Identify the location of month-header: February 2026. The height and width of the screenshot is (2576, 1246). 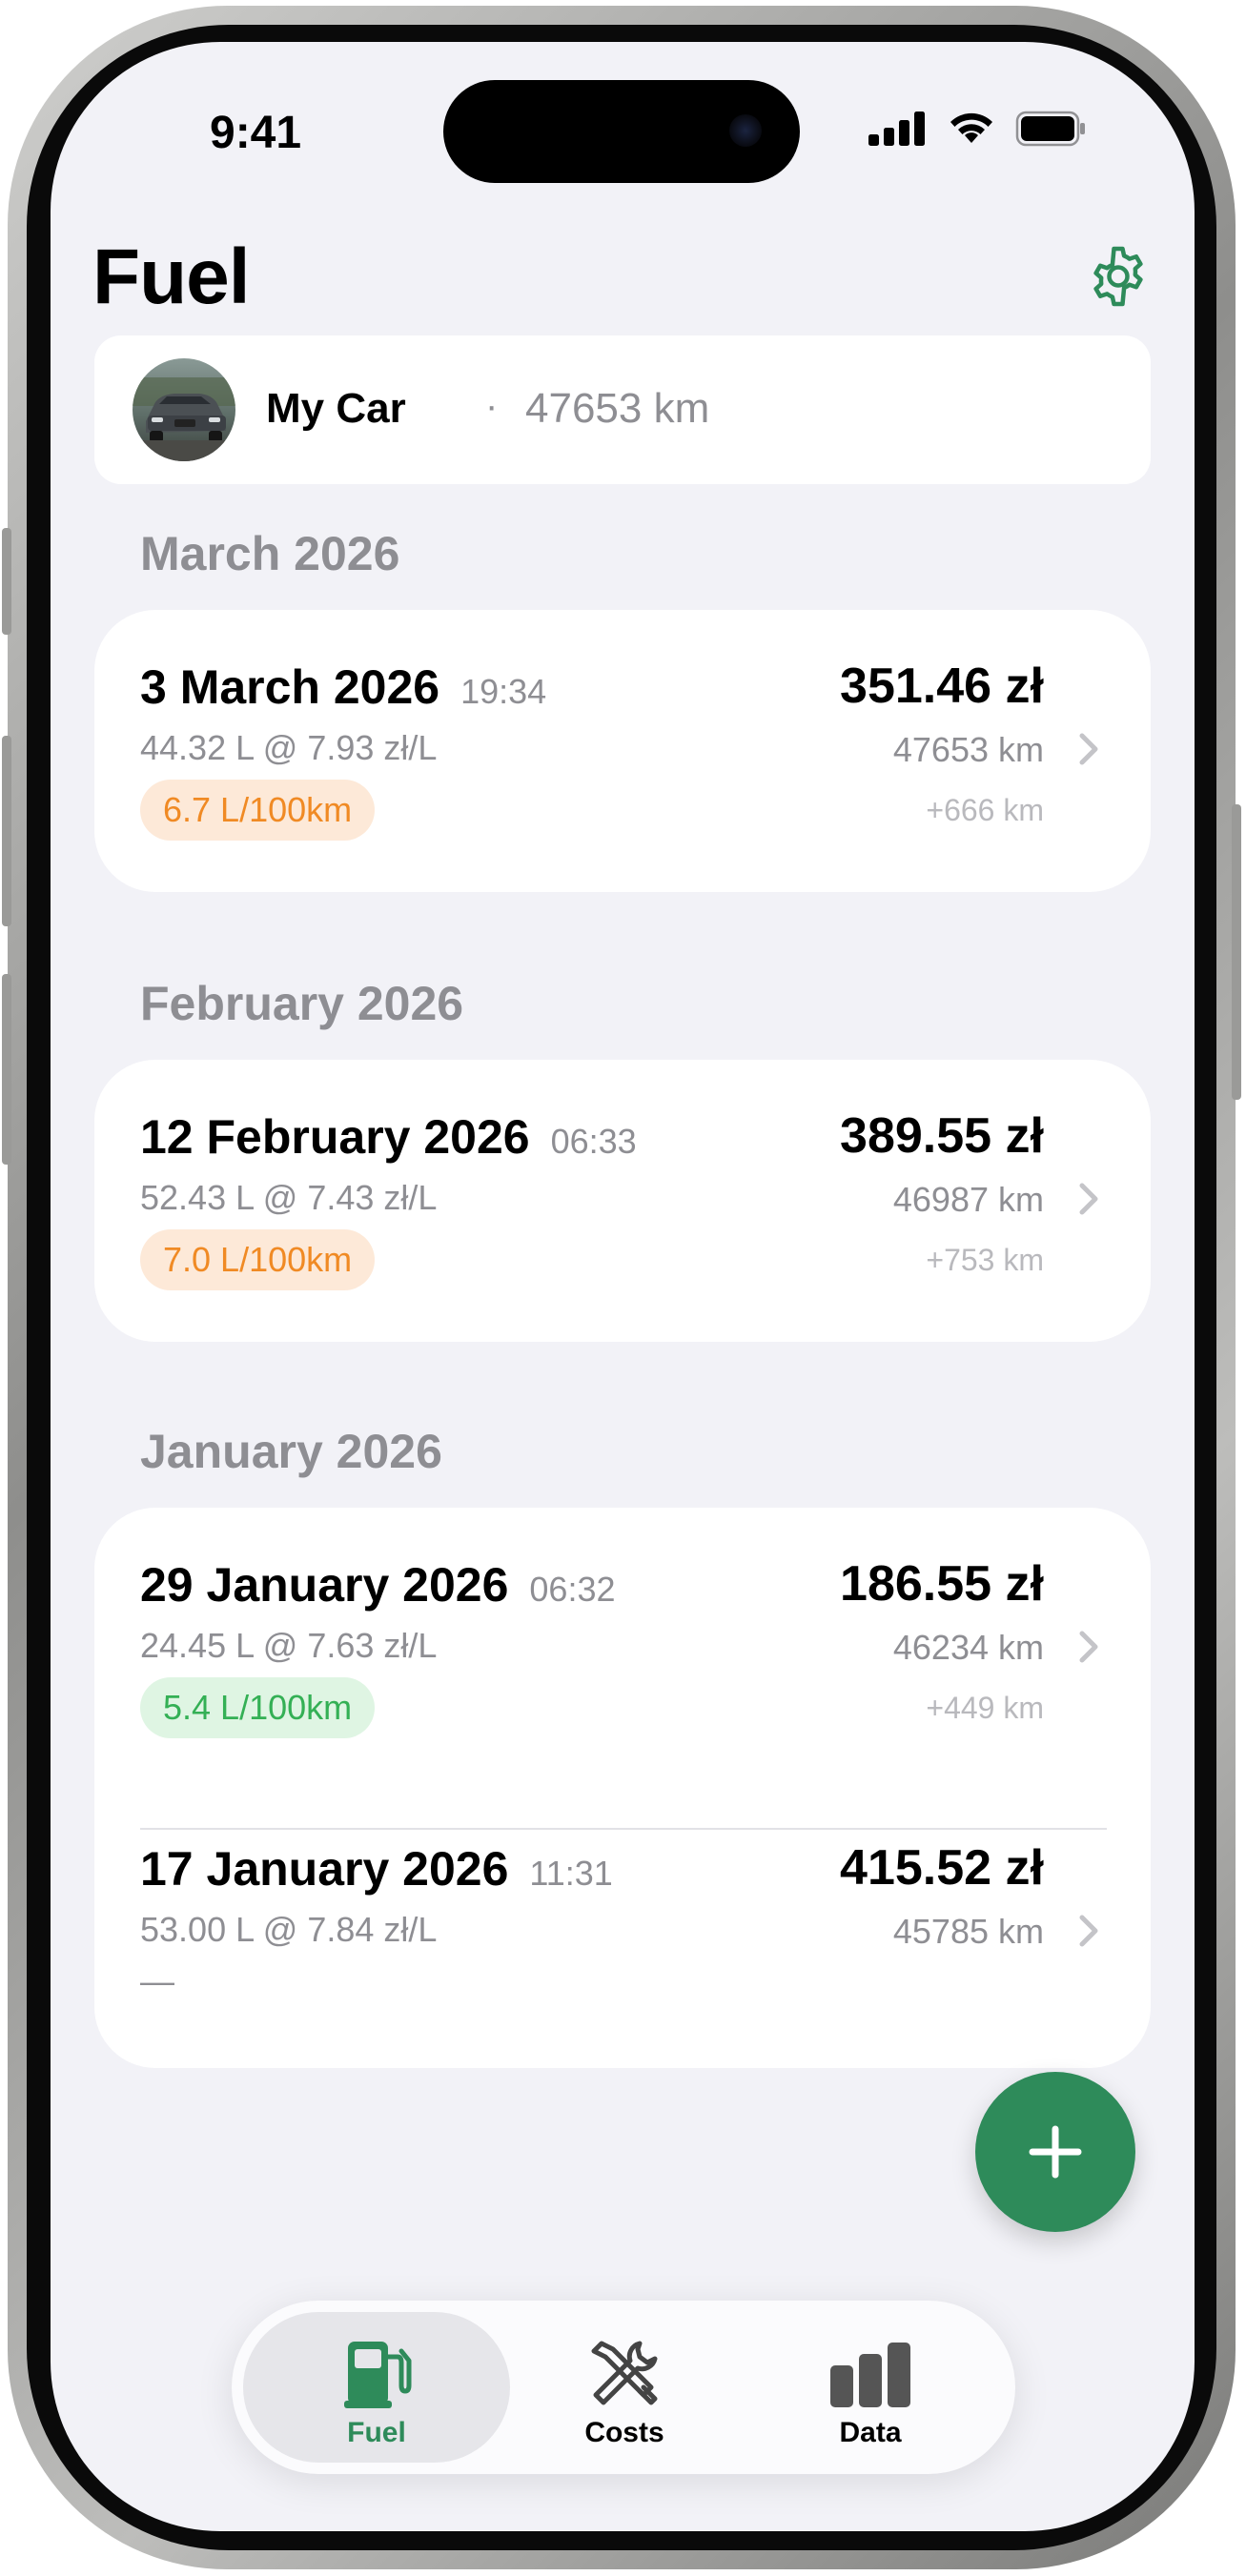
(302, 1004).